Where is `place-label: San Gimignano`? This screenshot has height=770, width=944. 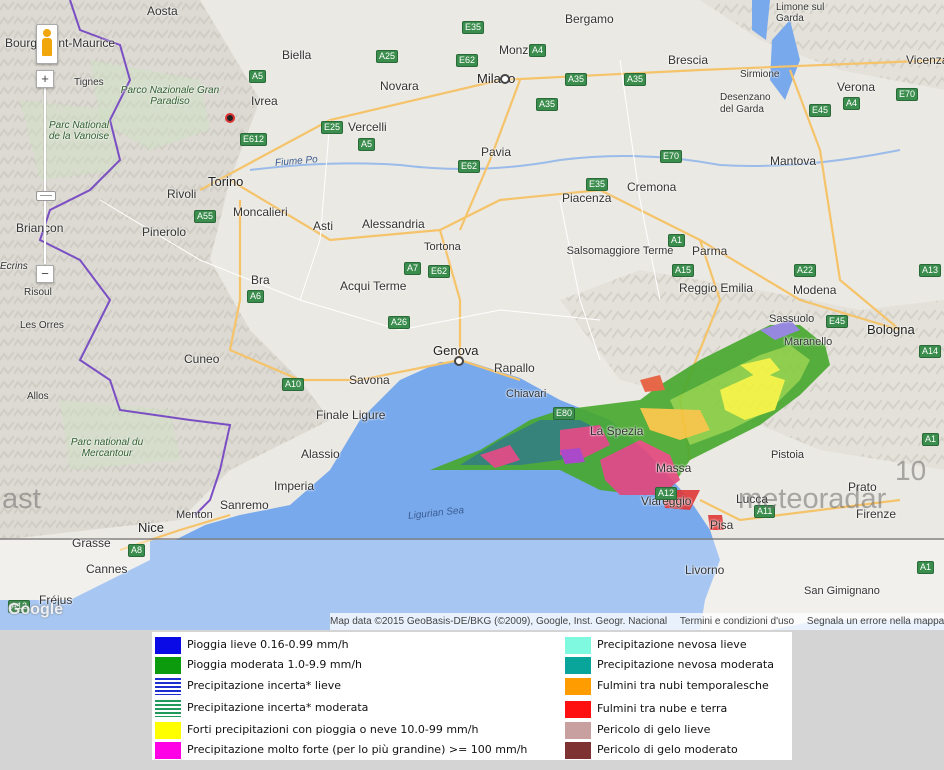
place-label: San Gimignano is located at coordinates (842, 591).